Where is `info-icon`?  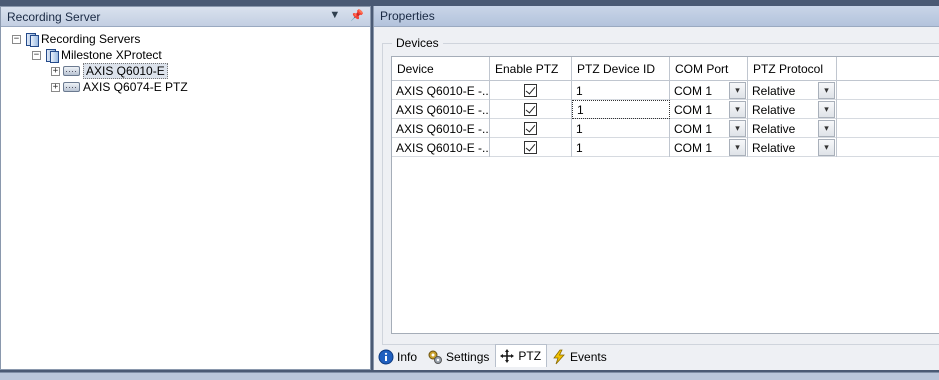 info-icon is located at coordinates (386, 357).